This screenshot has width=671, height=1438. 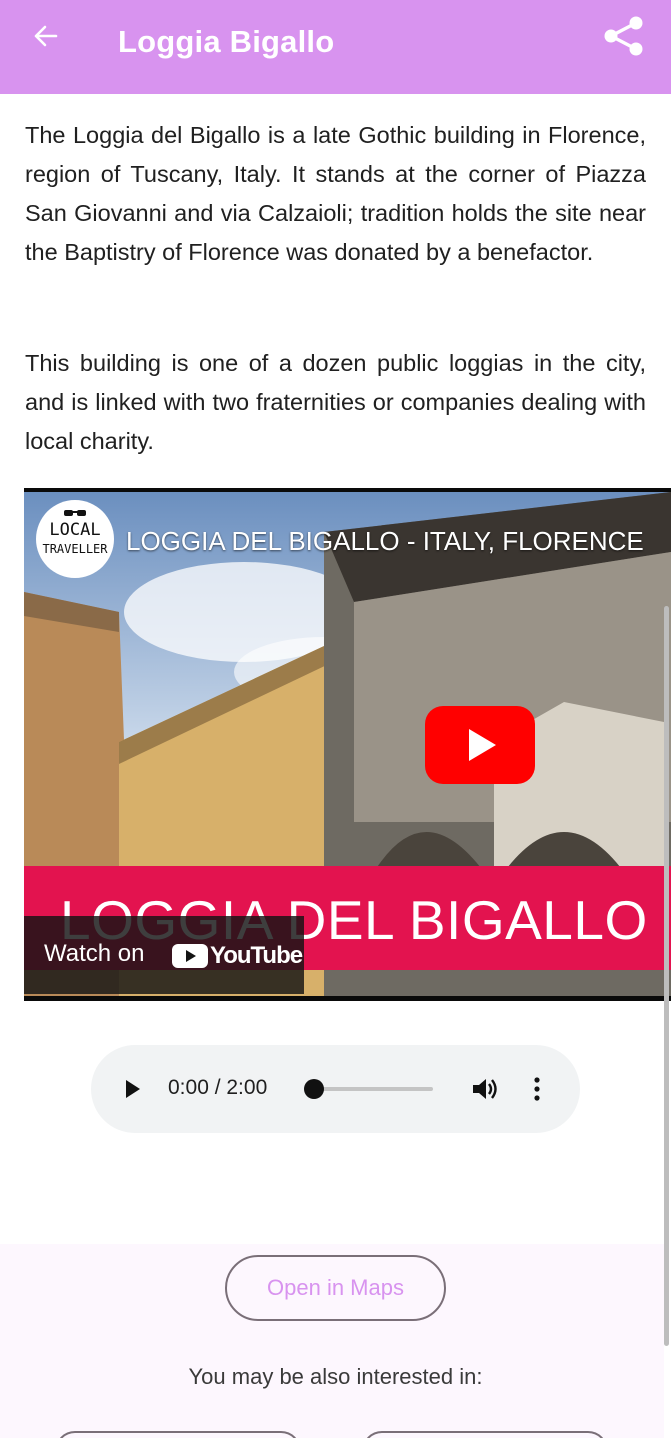 I want to click on open-in-maps-button: Open in Maps, so click(x=335, y=1288).